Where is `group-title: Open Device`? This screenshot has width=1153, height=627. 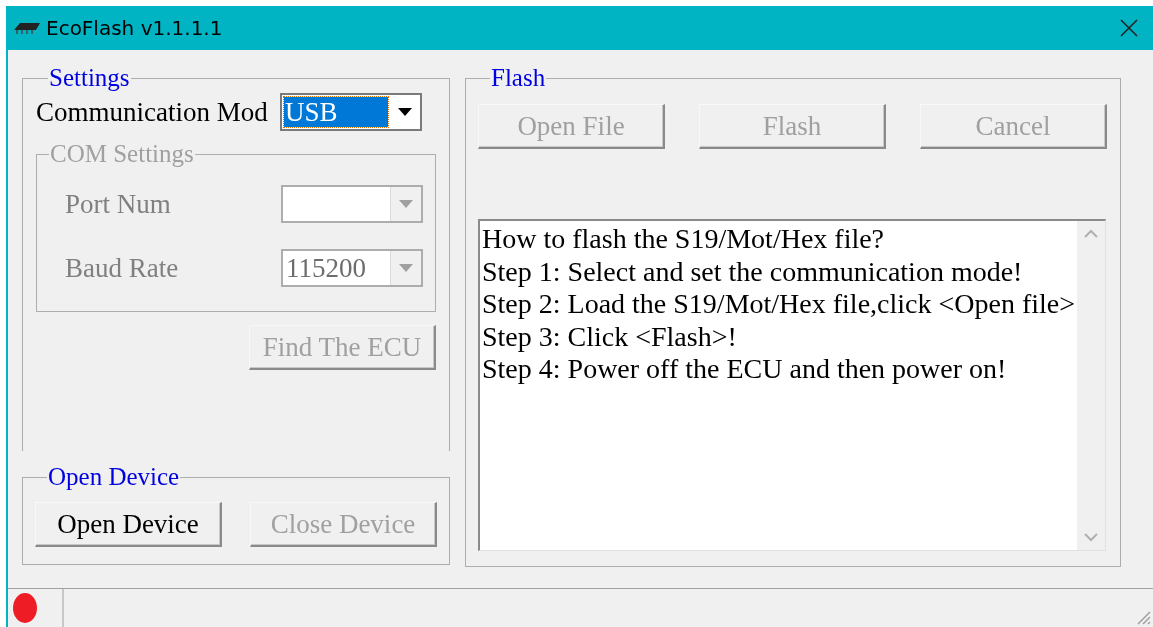
group-title: Open Device is located at coordinates (114, 477).